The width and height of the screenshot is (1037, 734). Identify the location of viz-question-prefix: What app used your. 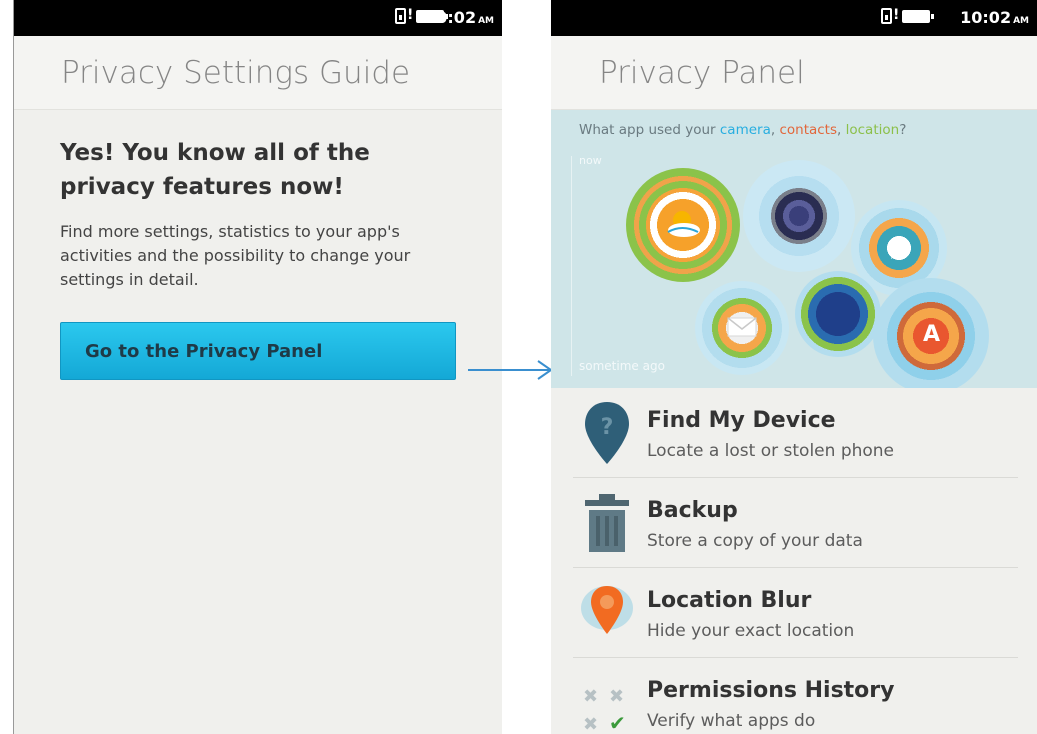
(649, 130).